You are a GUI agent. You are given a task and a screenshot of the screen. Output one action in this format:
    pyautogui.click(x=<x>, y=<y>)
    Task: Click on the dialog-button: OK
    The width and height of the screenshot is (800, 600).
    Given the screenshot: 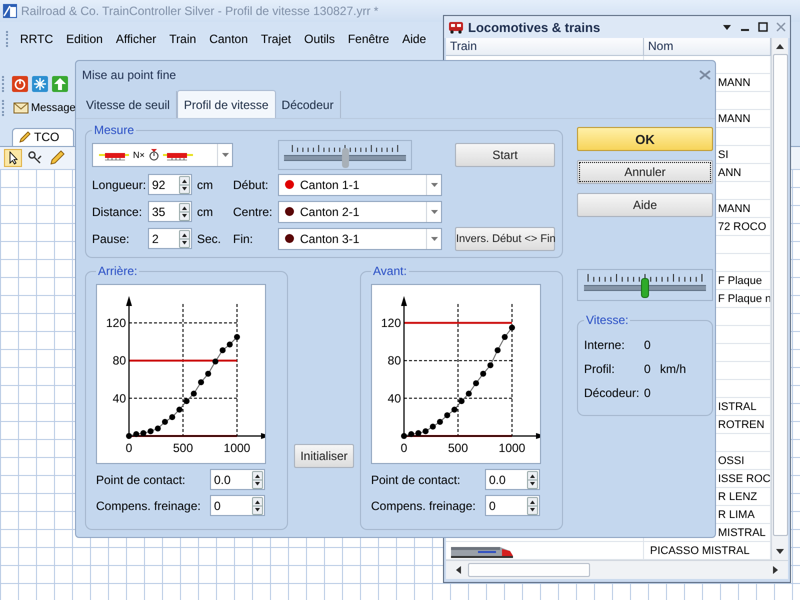 What is the action you would take?
    pyautogui.click(x=645, y=139)
    